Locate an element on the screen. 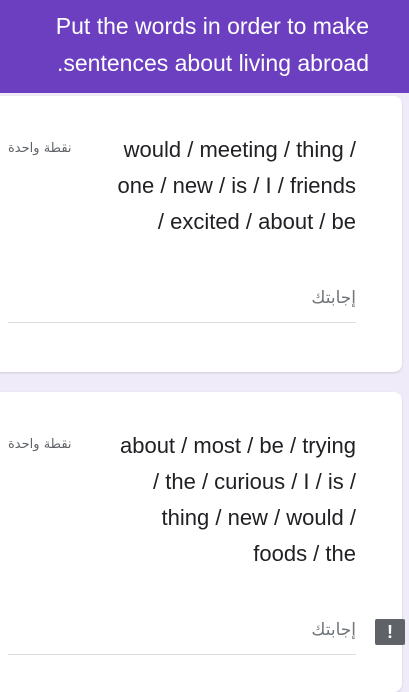 This screenshot has height=692, width=409. question-line: thing / new / would / is located at coordinates (258, 517).